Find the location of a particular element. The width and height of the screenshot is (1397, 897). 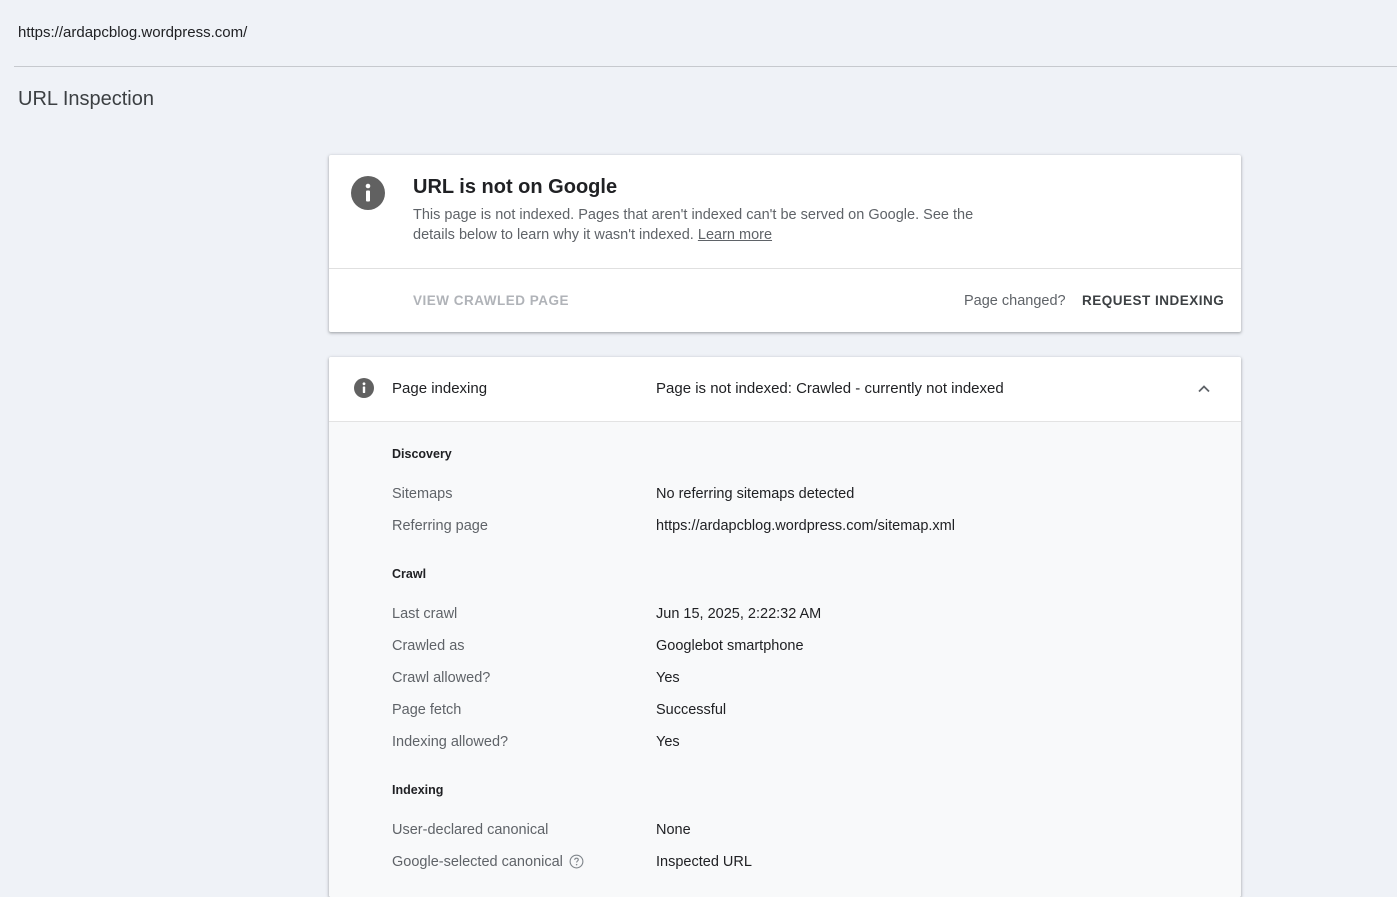

row-label-user-declared-canonical: User-declared canonical is located at coordinates (470, 830).